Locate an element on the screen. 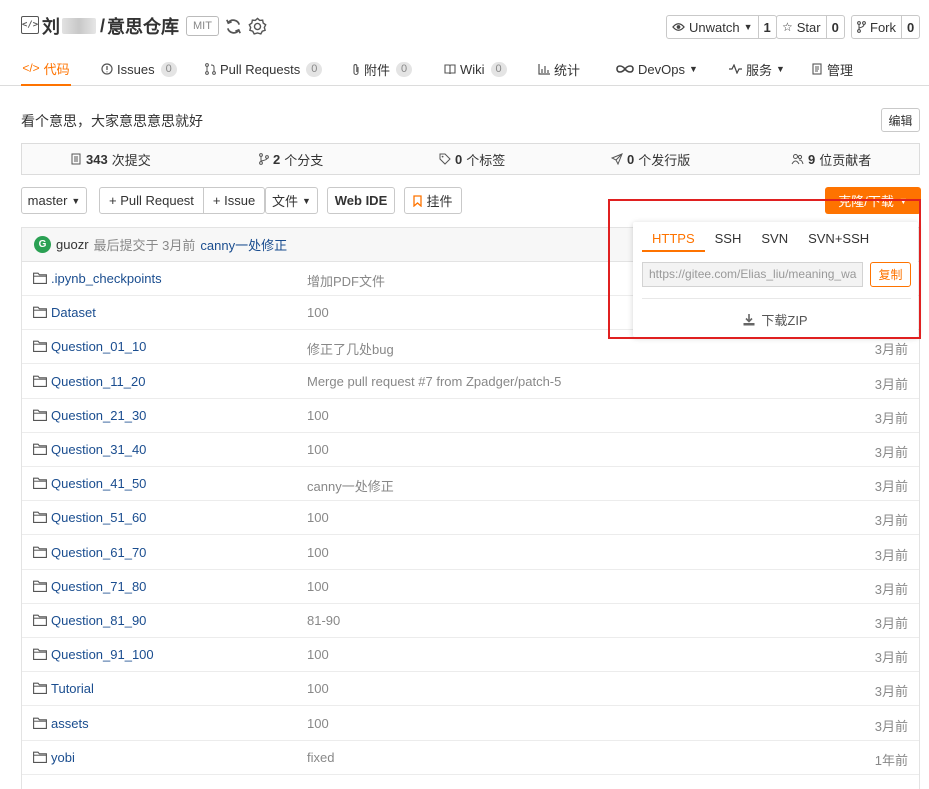  new-pull-request-button: + Pull Request is located at coordinates (152, 200).